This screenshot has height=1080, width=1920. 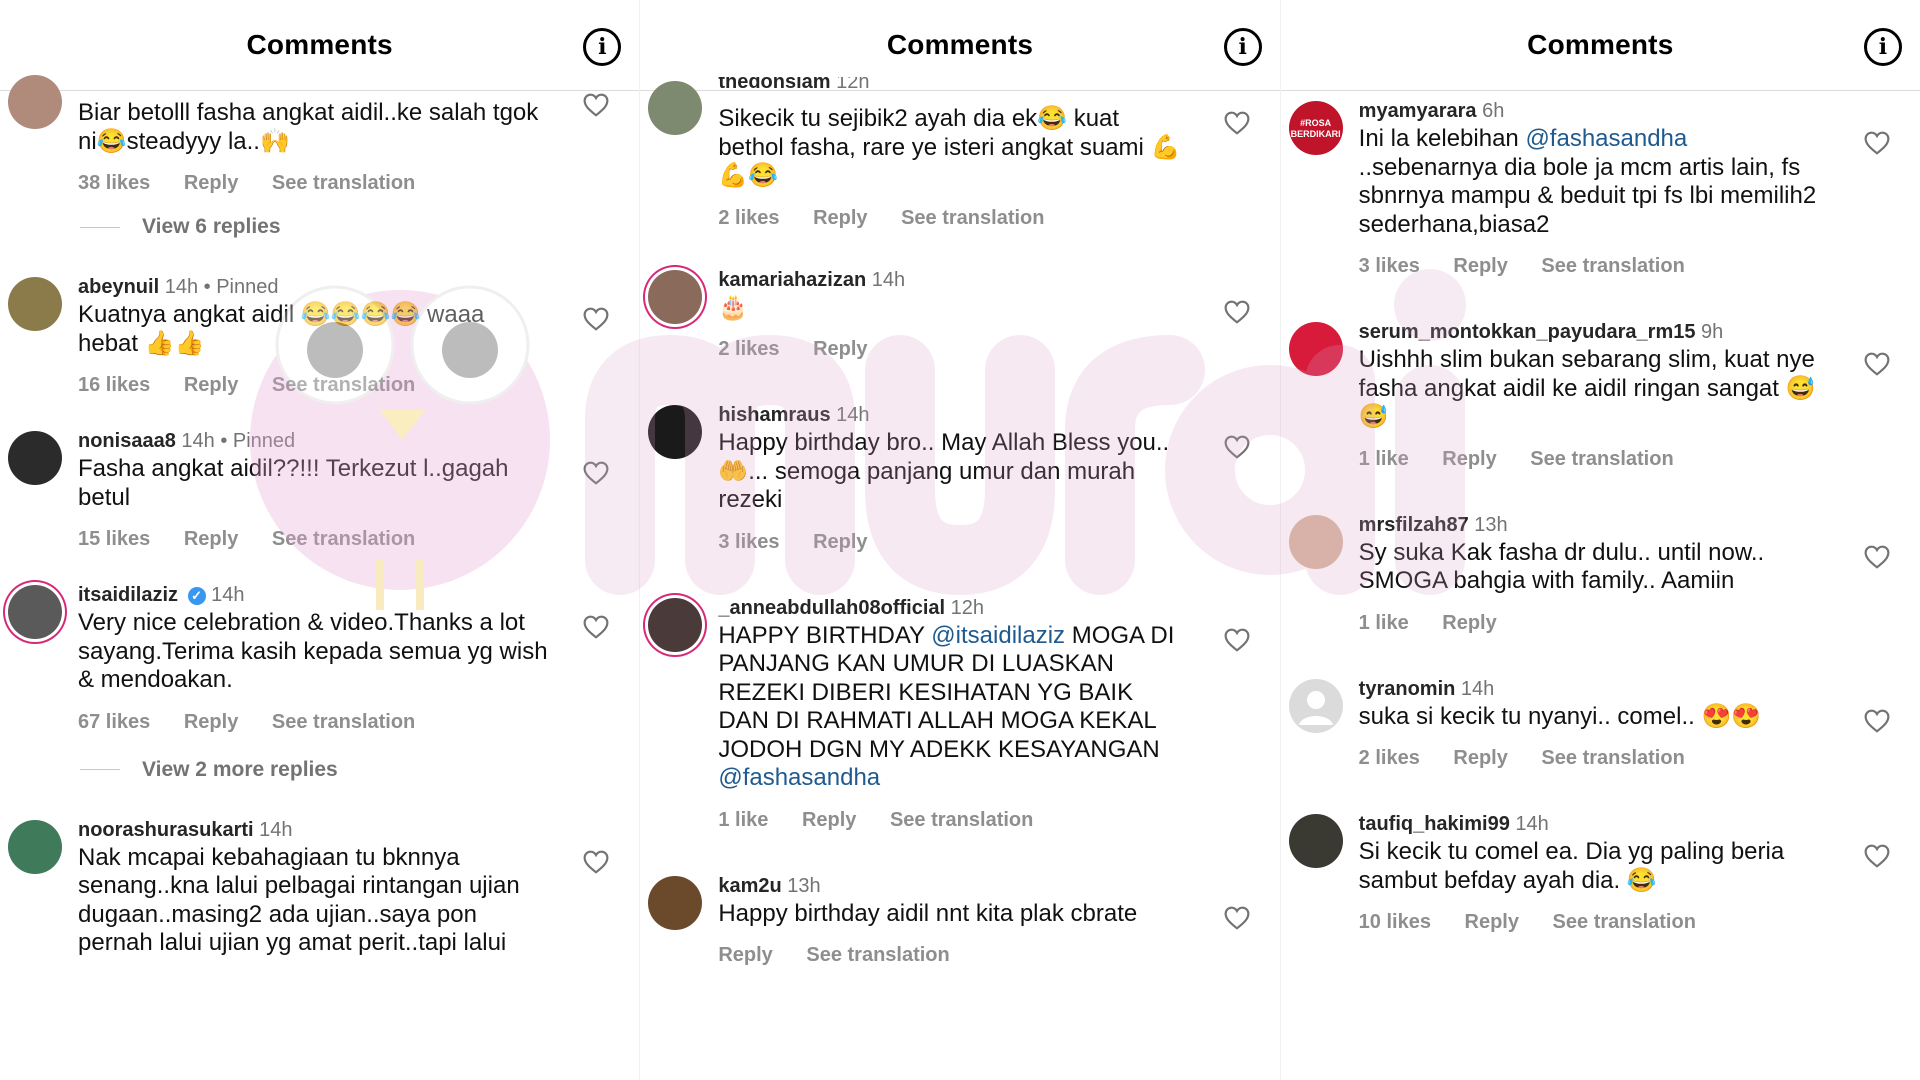 What do you see at coordinates (359, 227) in the screenshot?
I see `view-replies-button: View 6 replies` at bounding box center [359, 227].